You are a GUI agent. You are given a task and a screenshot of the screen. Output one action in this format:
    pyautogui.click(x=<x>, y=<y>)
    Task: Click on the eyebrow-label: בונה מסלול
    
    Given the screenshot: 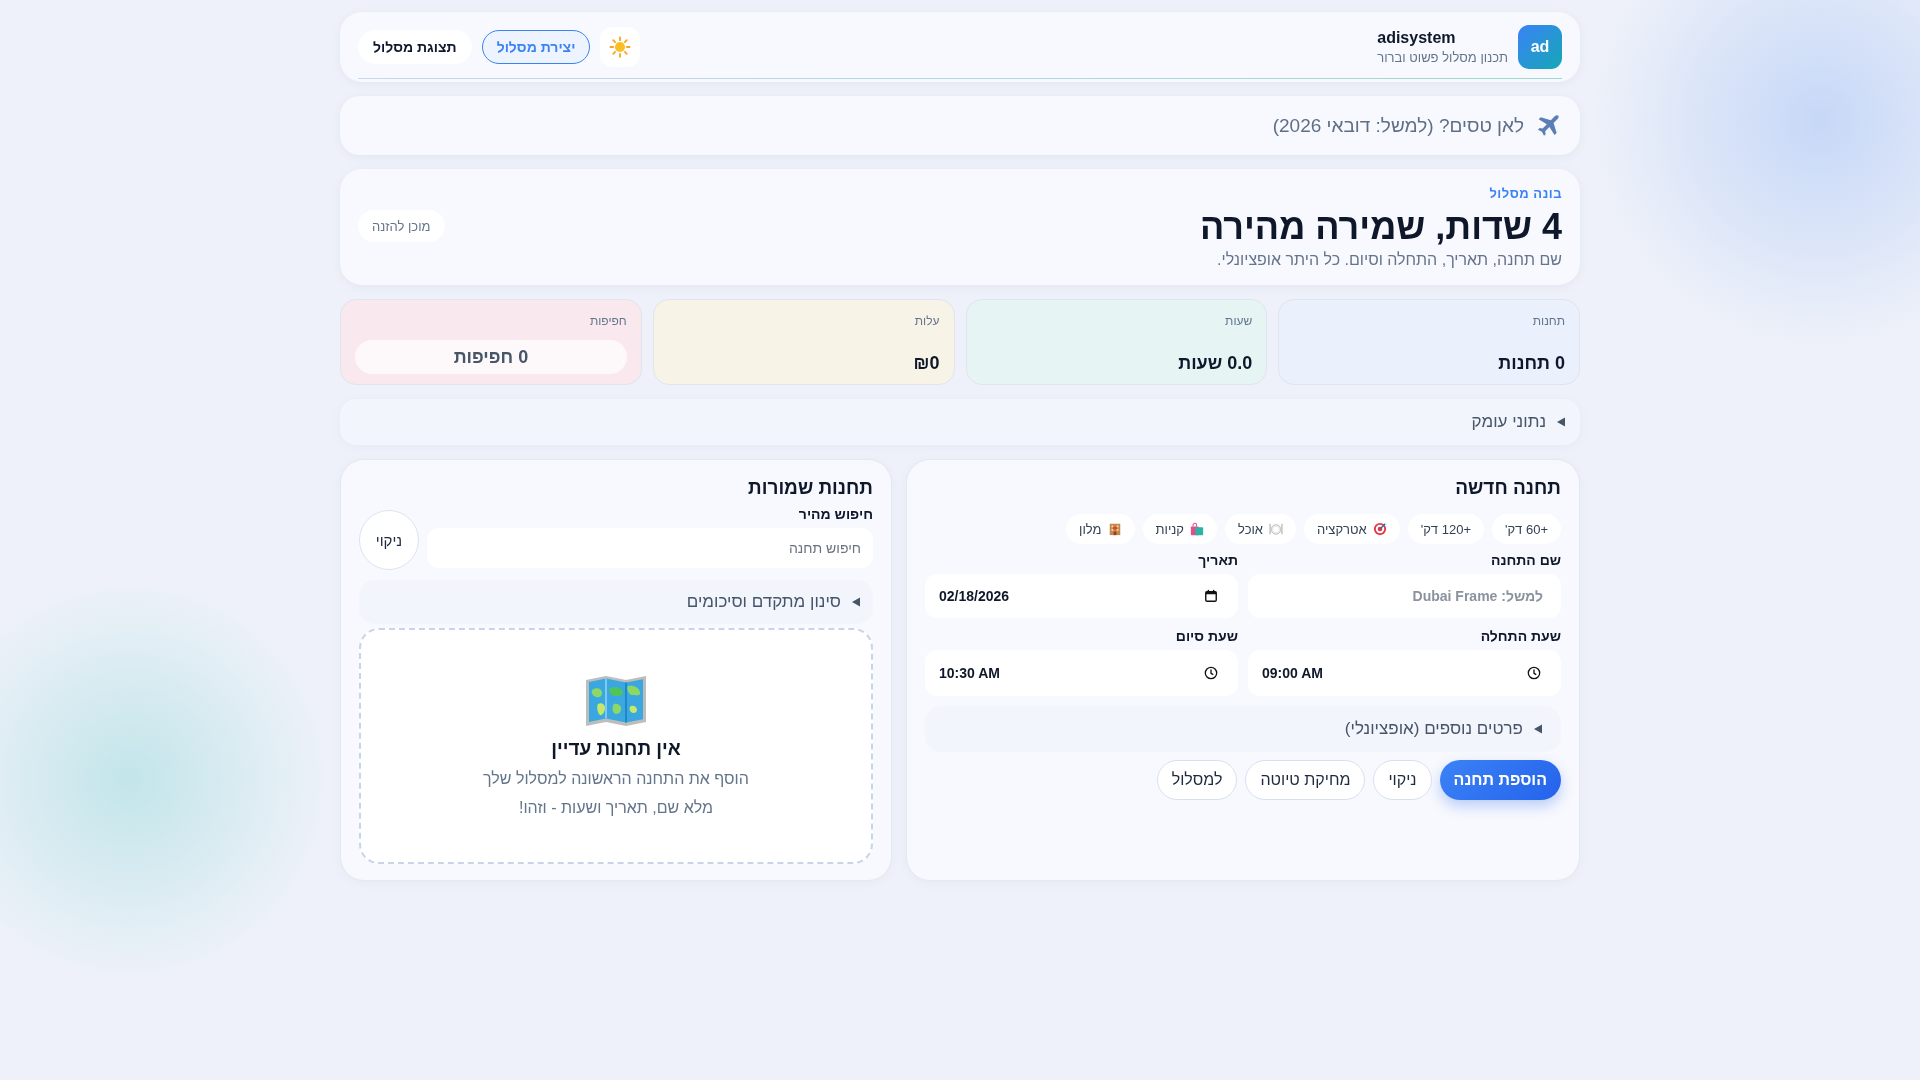 What is the action you would take?
    pyautogui.click(x=1525, y=193)
    